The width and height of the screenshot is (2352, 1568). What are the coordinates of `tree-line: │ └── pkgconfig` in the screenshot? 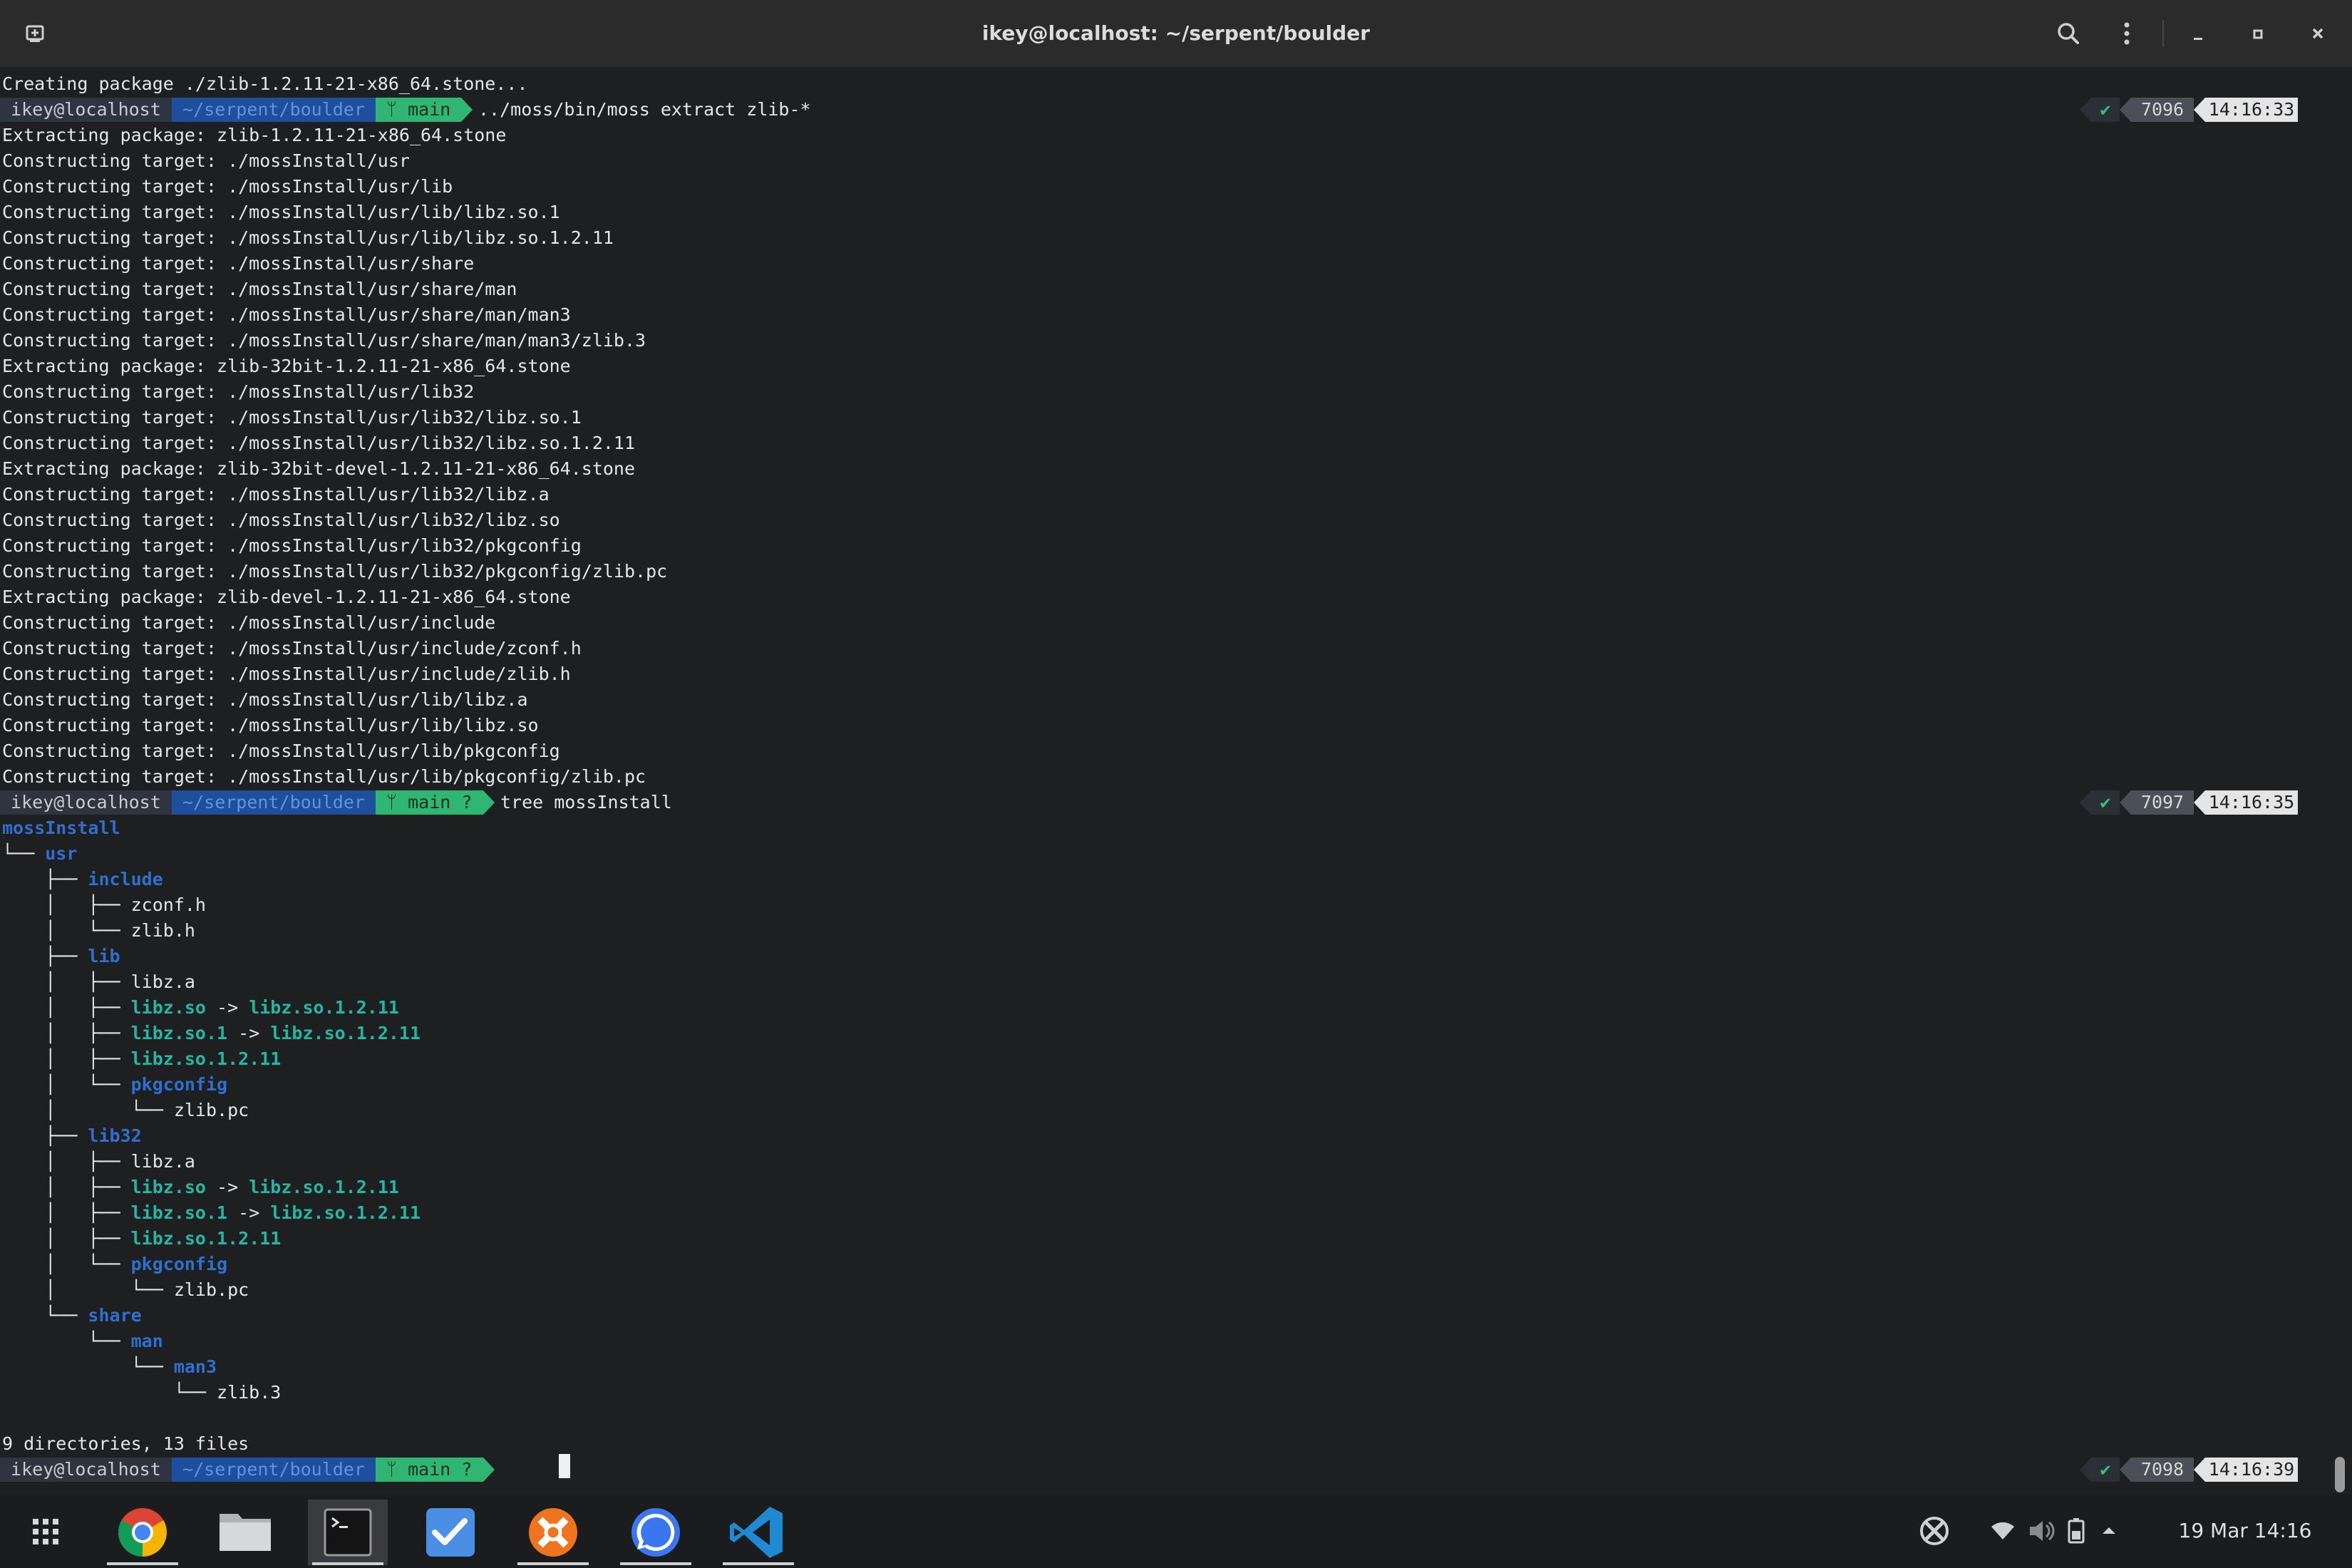 It's located at (114, 1264).